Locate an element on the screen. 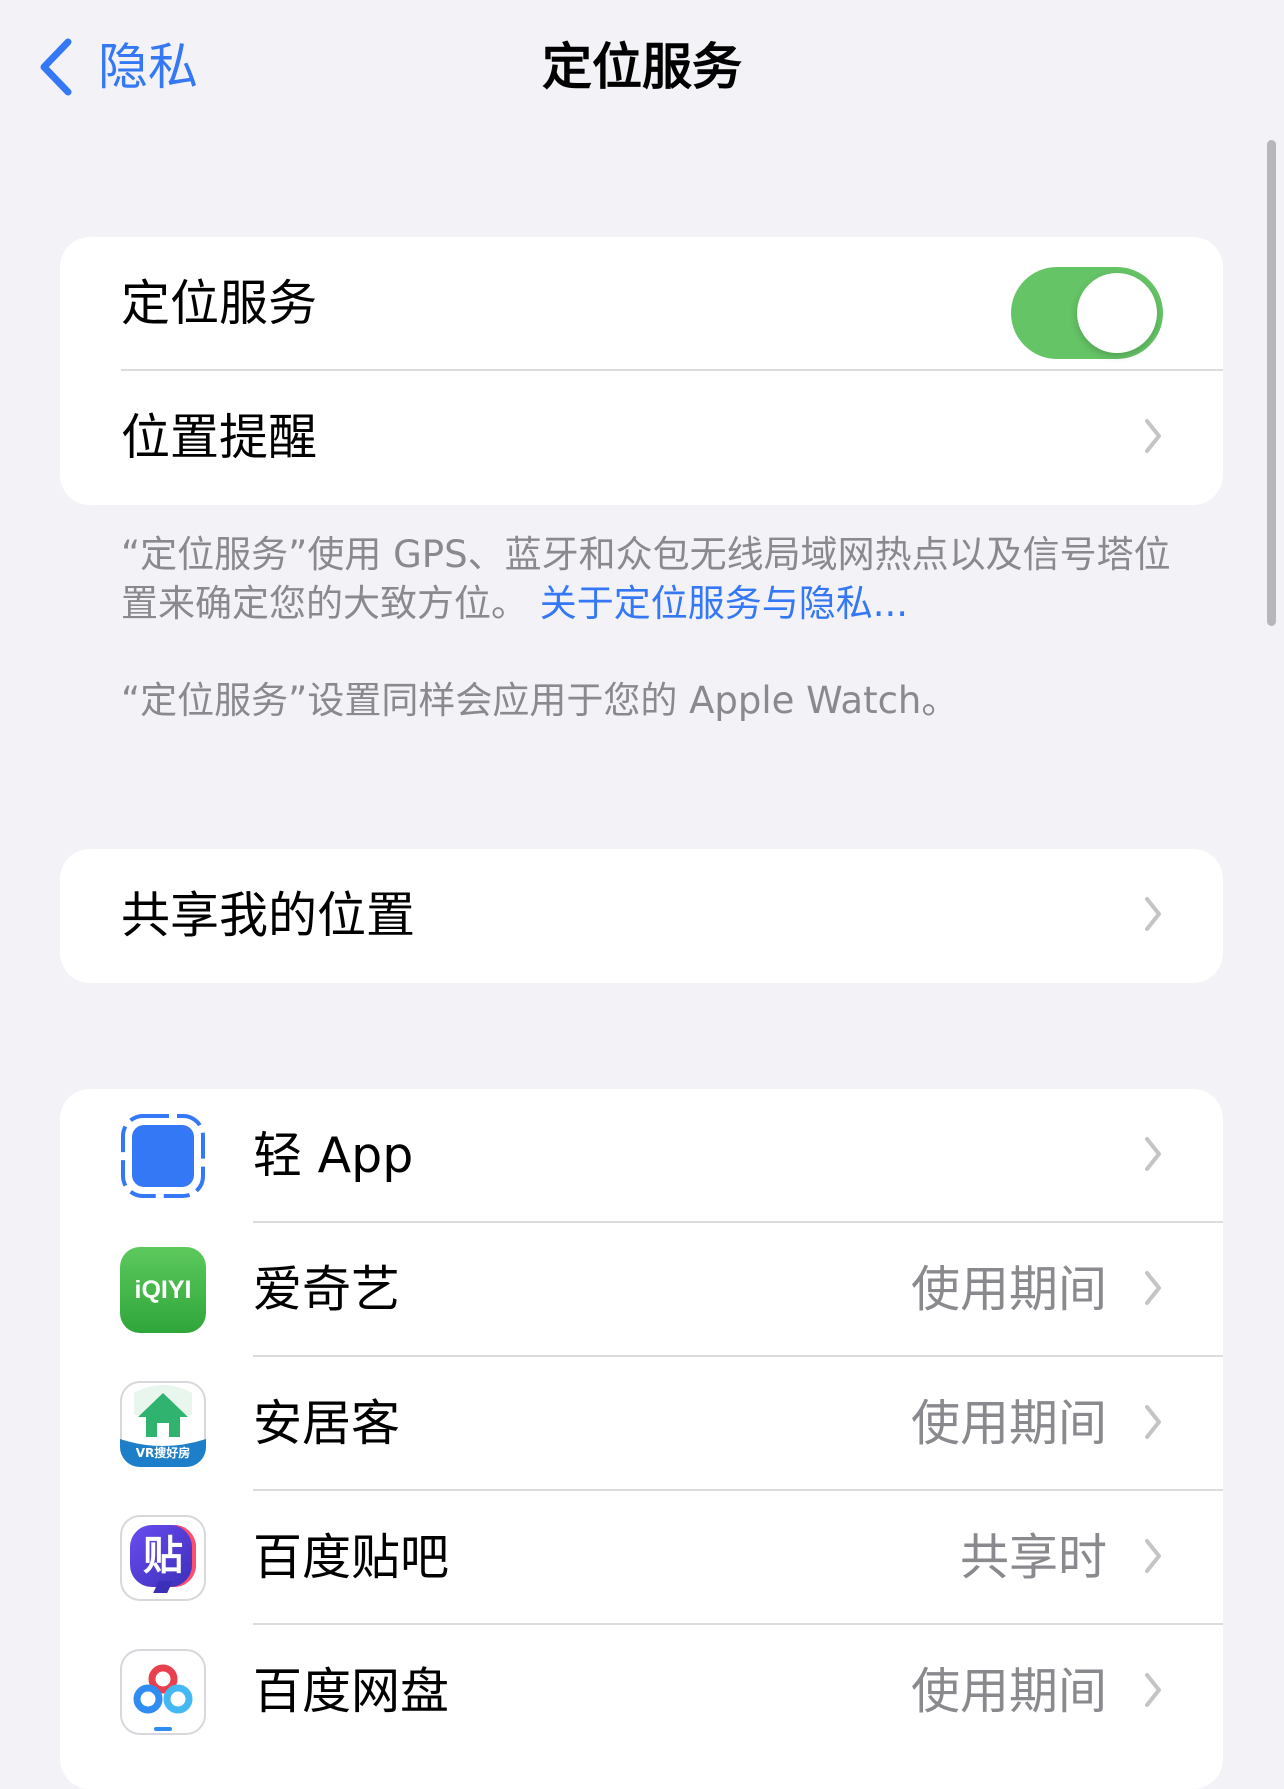 This screenshot has width=1284, height=1789. location-alerts-label: 位置提醒 is located at coordinates (219, 437).